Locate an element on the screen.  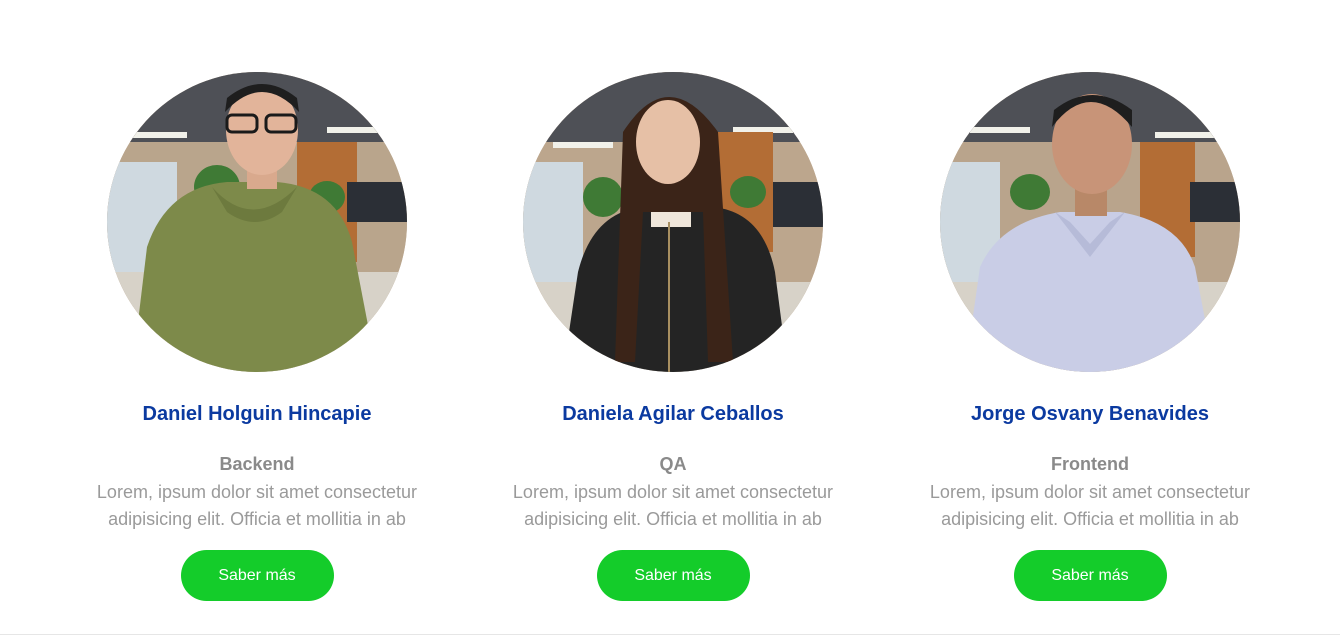
member-role: Backend is located at coordinates (257, 464).